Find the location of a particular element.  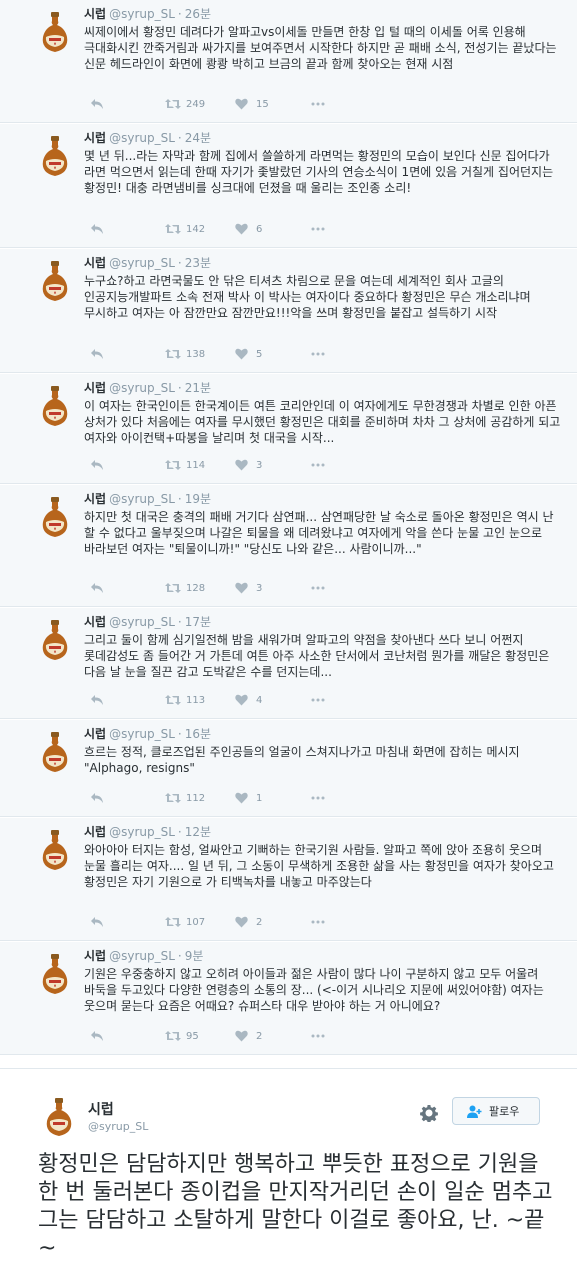

tweet-timestamp: 26분 is located at coordinates (198, 14).